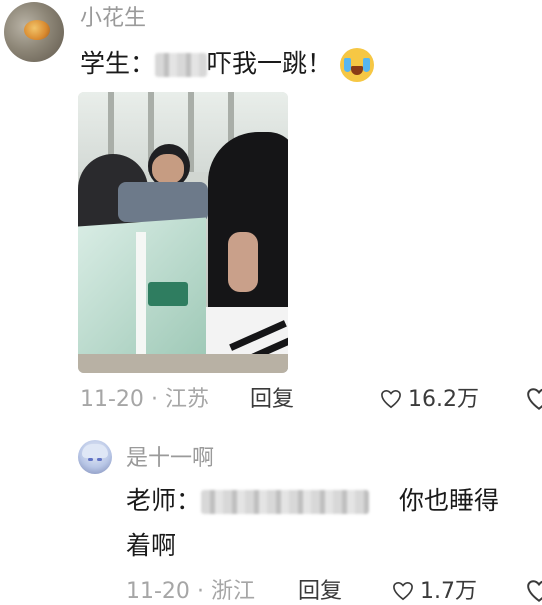 This screenshot has height=605, width=542. Describe the element at coordinates (112, 399) in the screenshot. I see `comment-date: 11-20` at that location.